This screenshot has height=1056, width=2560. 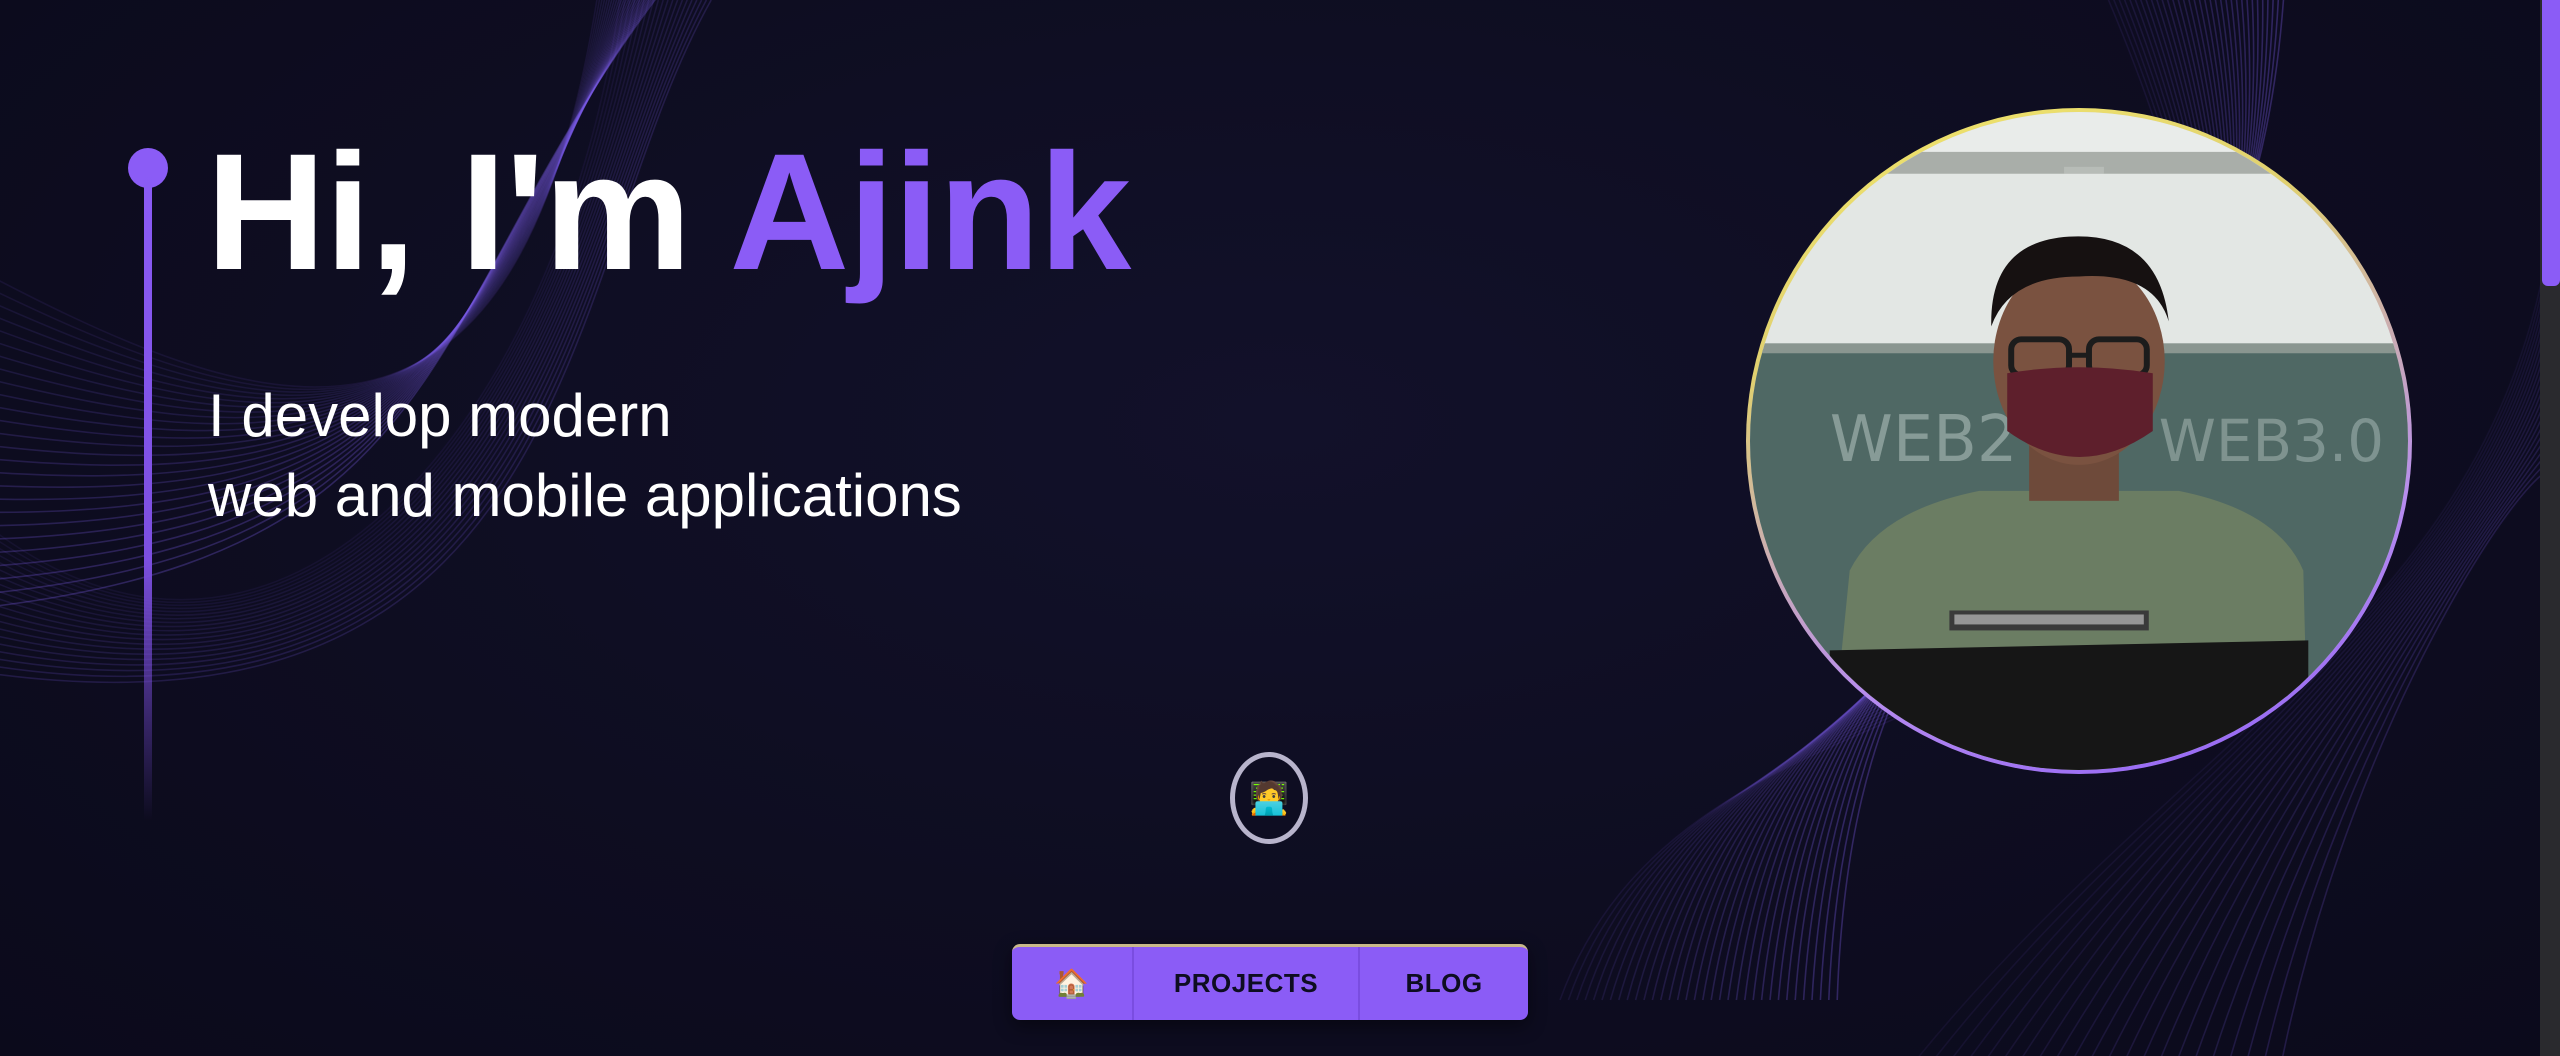 I want to click on nav-home-button: 🏠, so click(x=1072, y=983).